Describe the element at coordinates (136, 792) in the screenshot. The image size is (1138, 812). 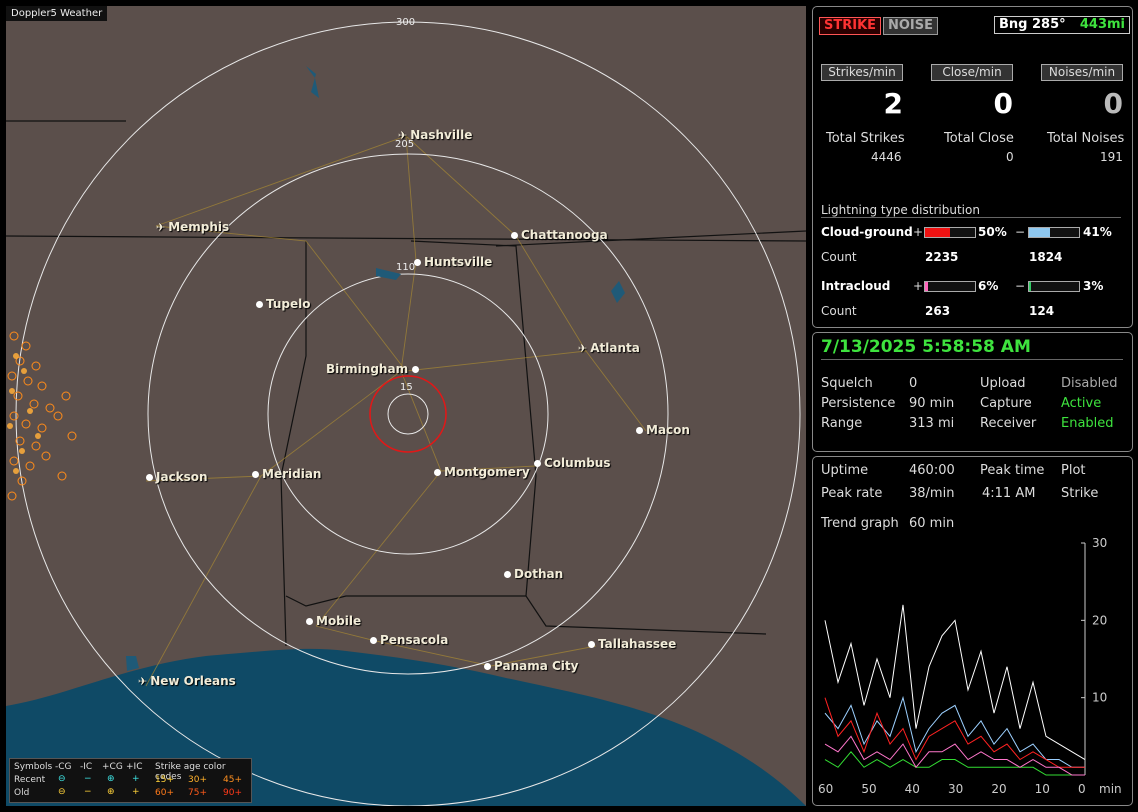
I see `pos-ic-old-icon: +` at that location.